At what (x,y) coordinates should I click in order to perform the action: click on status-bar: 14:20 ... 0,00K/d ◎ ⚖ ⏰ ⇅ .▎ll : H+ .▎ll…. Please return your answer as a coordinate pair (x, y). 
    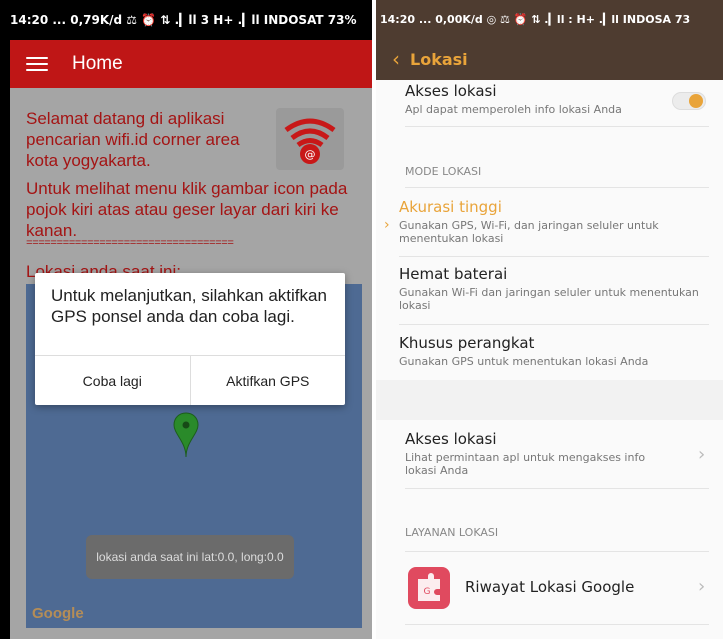
    Looking at the image, I should click on (549, 19).